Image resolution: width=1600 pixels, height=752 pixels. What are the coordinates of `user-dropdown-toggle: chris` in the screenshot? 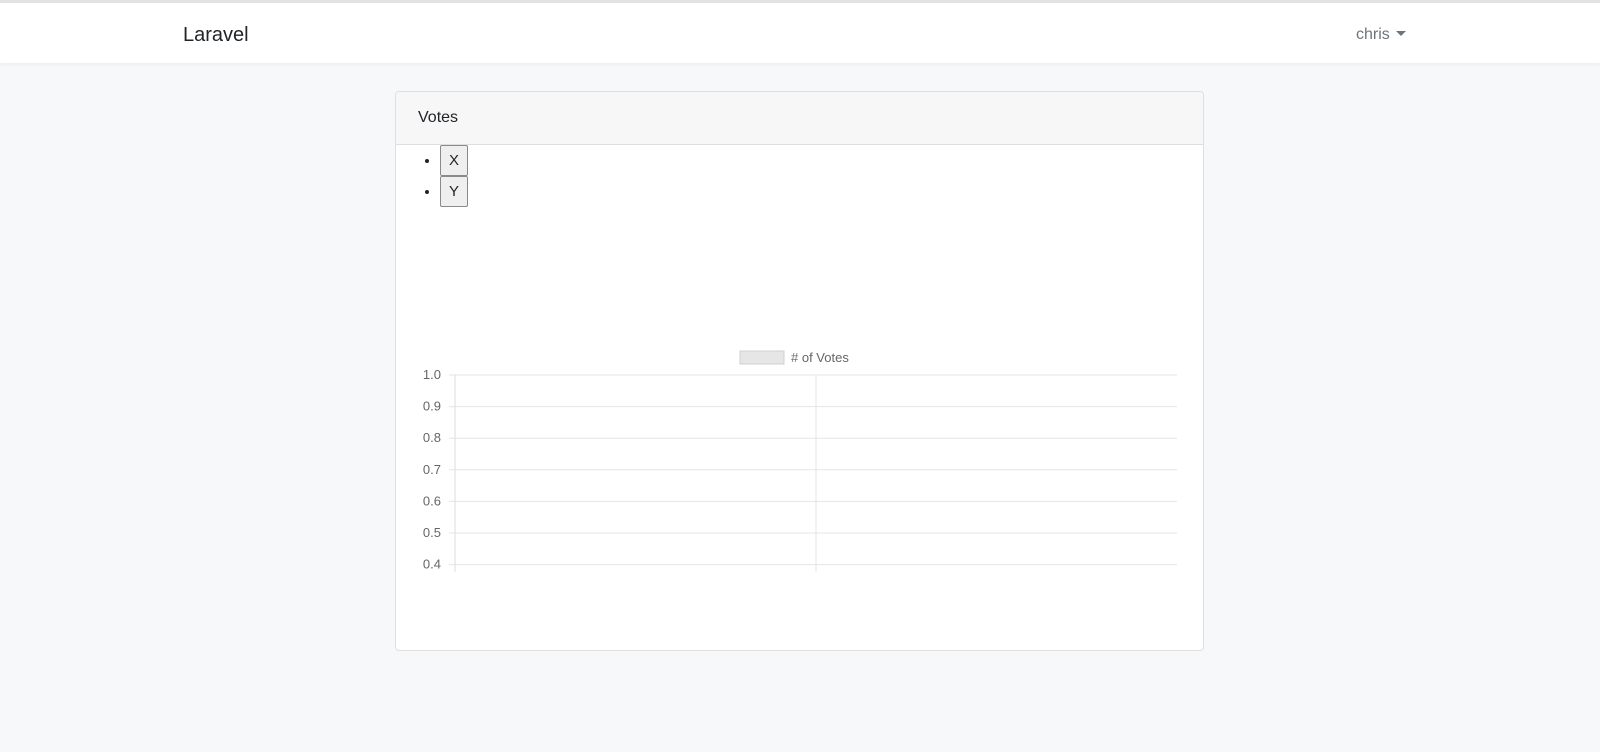 It's located at (1381, 35).